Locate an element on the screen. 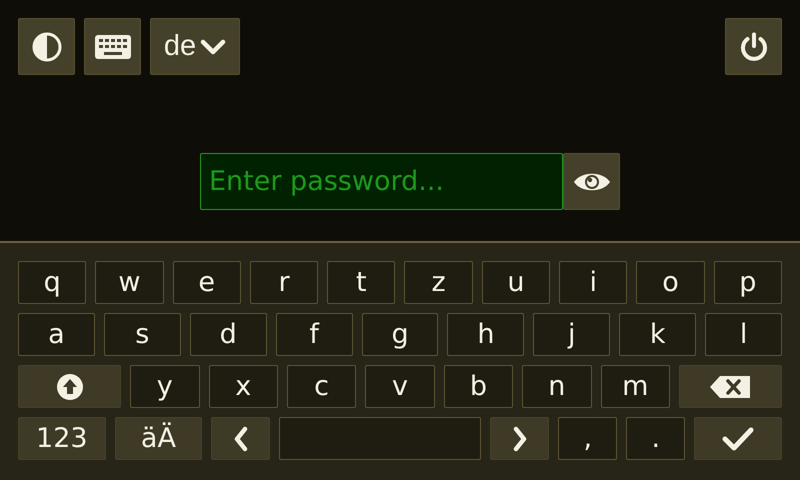 The image size is (800, 480). keyboard-key: q is located at coordinates (52, 282).